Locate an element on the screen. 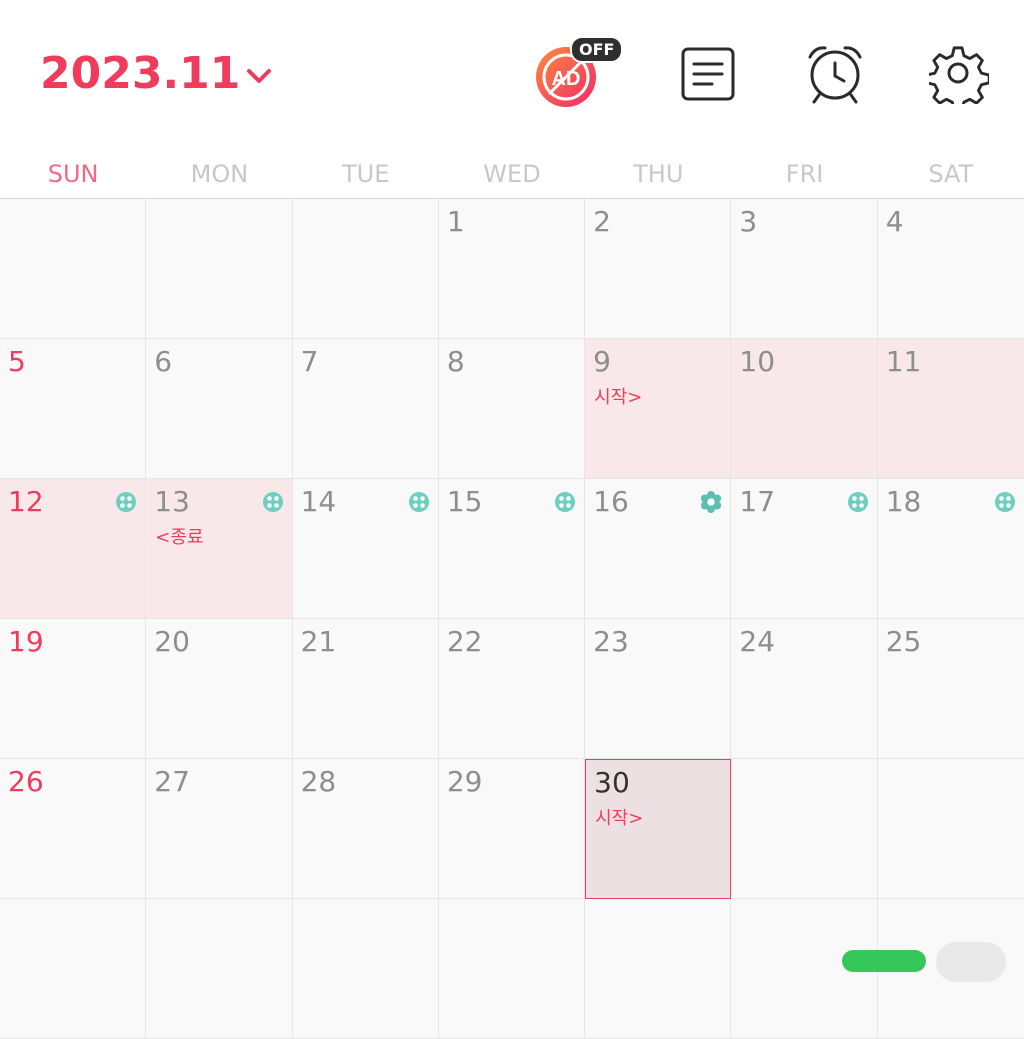 The width and height of the screenshot is (1024, 1039). day-cell: 26 is located at coordinates (73, 829).